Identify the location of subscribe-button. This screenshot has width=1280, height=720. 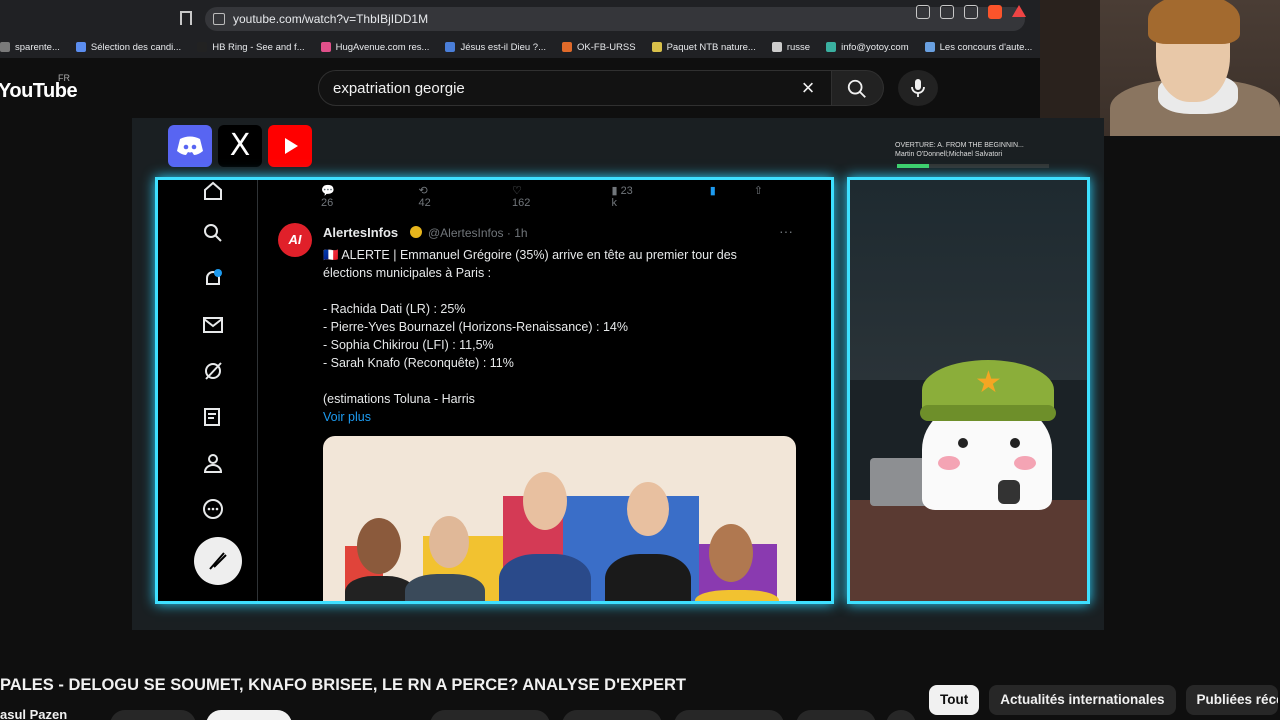
(153, 715).